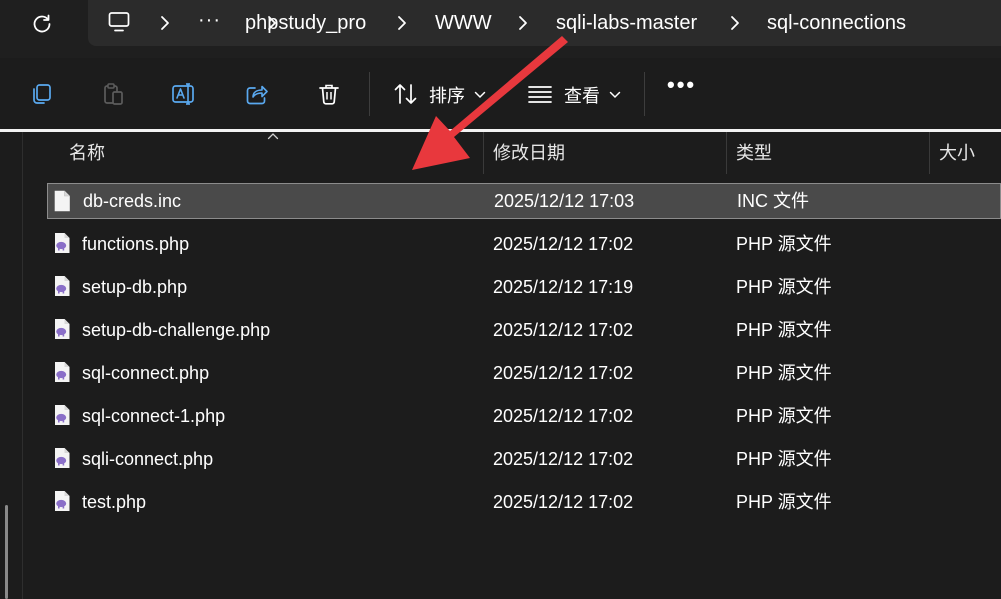 The height and width of the screenshot is (599, 1001). What do you see at coordinates (148, 459) in the screenshot?
I see `file-name: sqli-connect.php` at bounding box center [148, 459].